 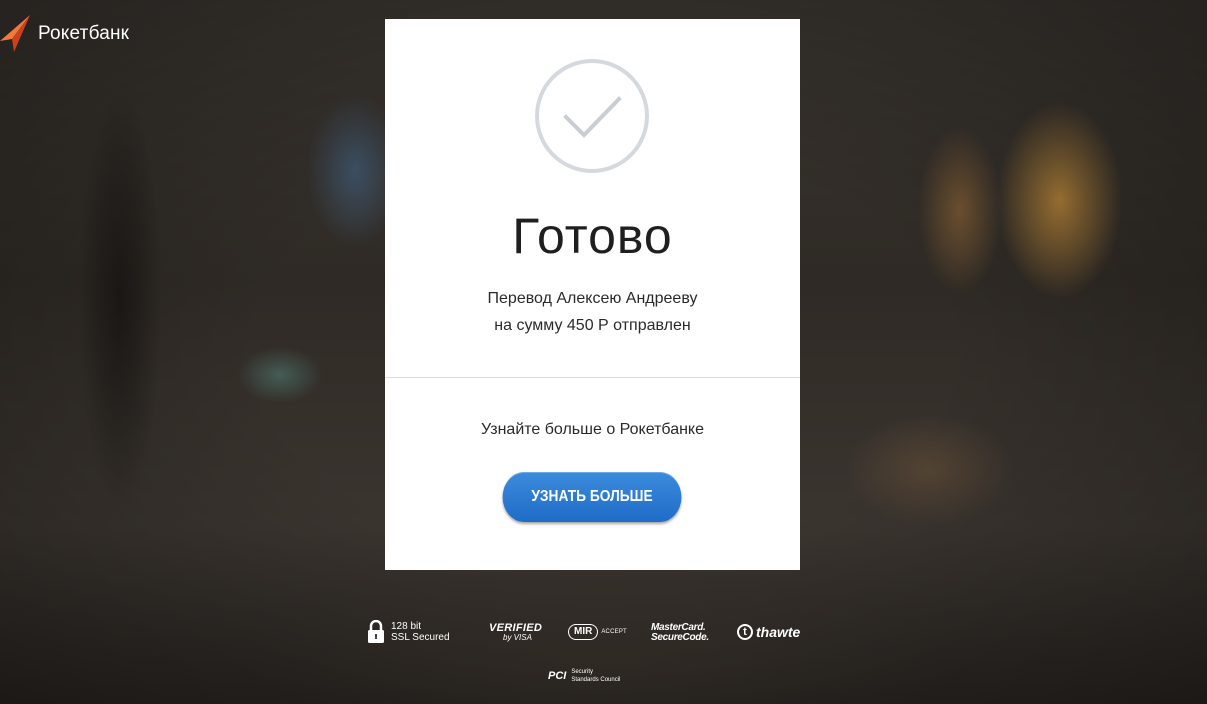 I want to click on success-title: Готово, so click(x=592, y=236).